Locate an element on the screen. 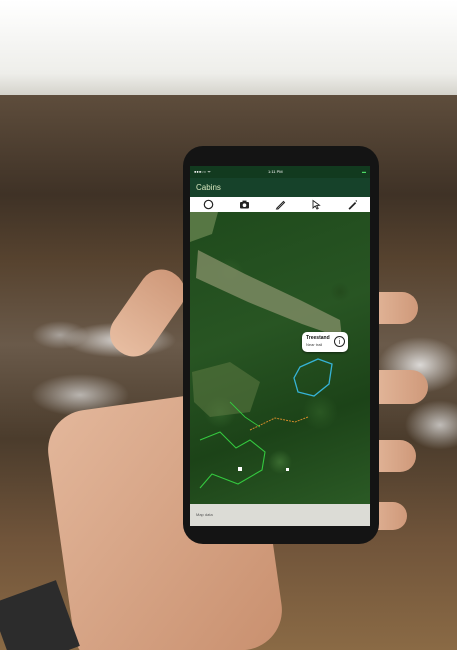  trail-green is located at coordinates (232, 460).